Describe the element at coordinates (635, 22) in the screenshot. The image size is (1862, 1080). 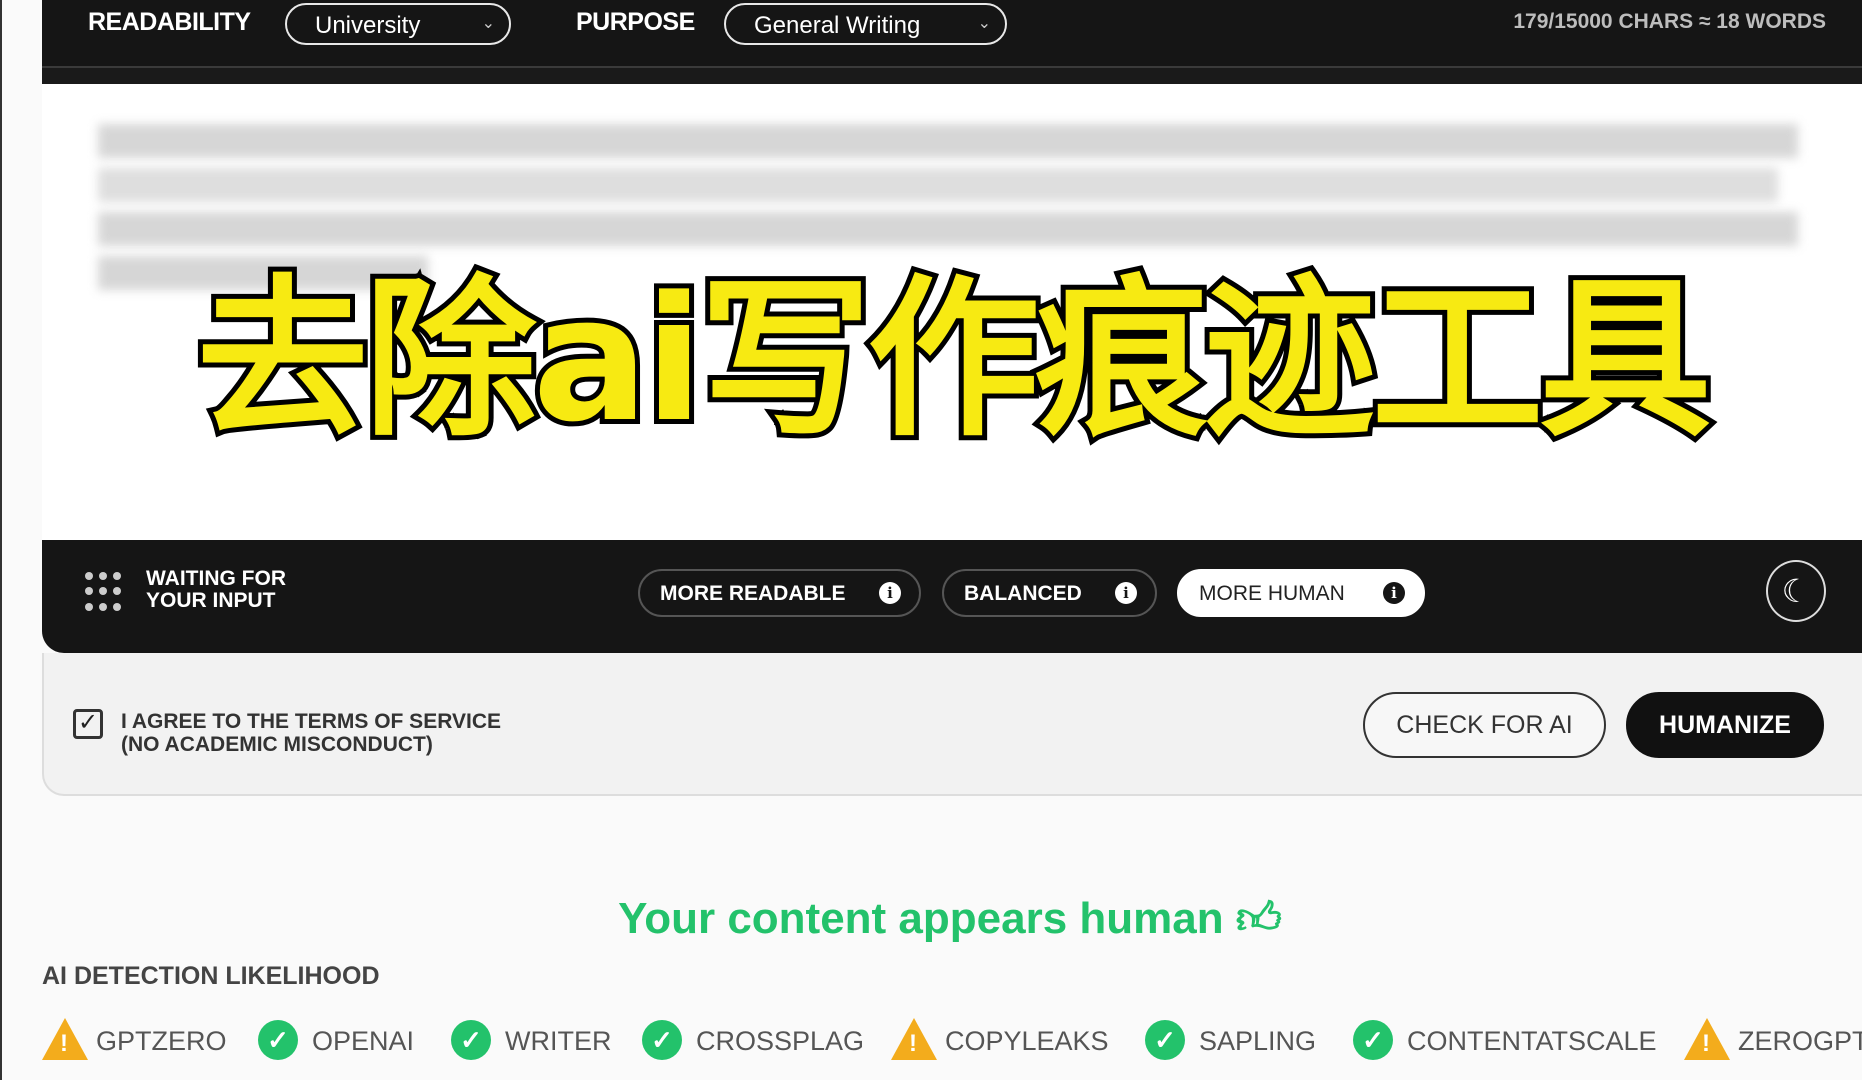
I see `purpose-label: PURPOSE` at that location.